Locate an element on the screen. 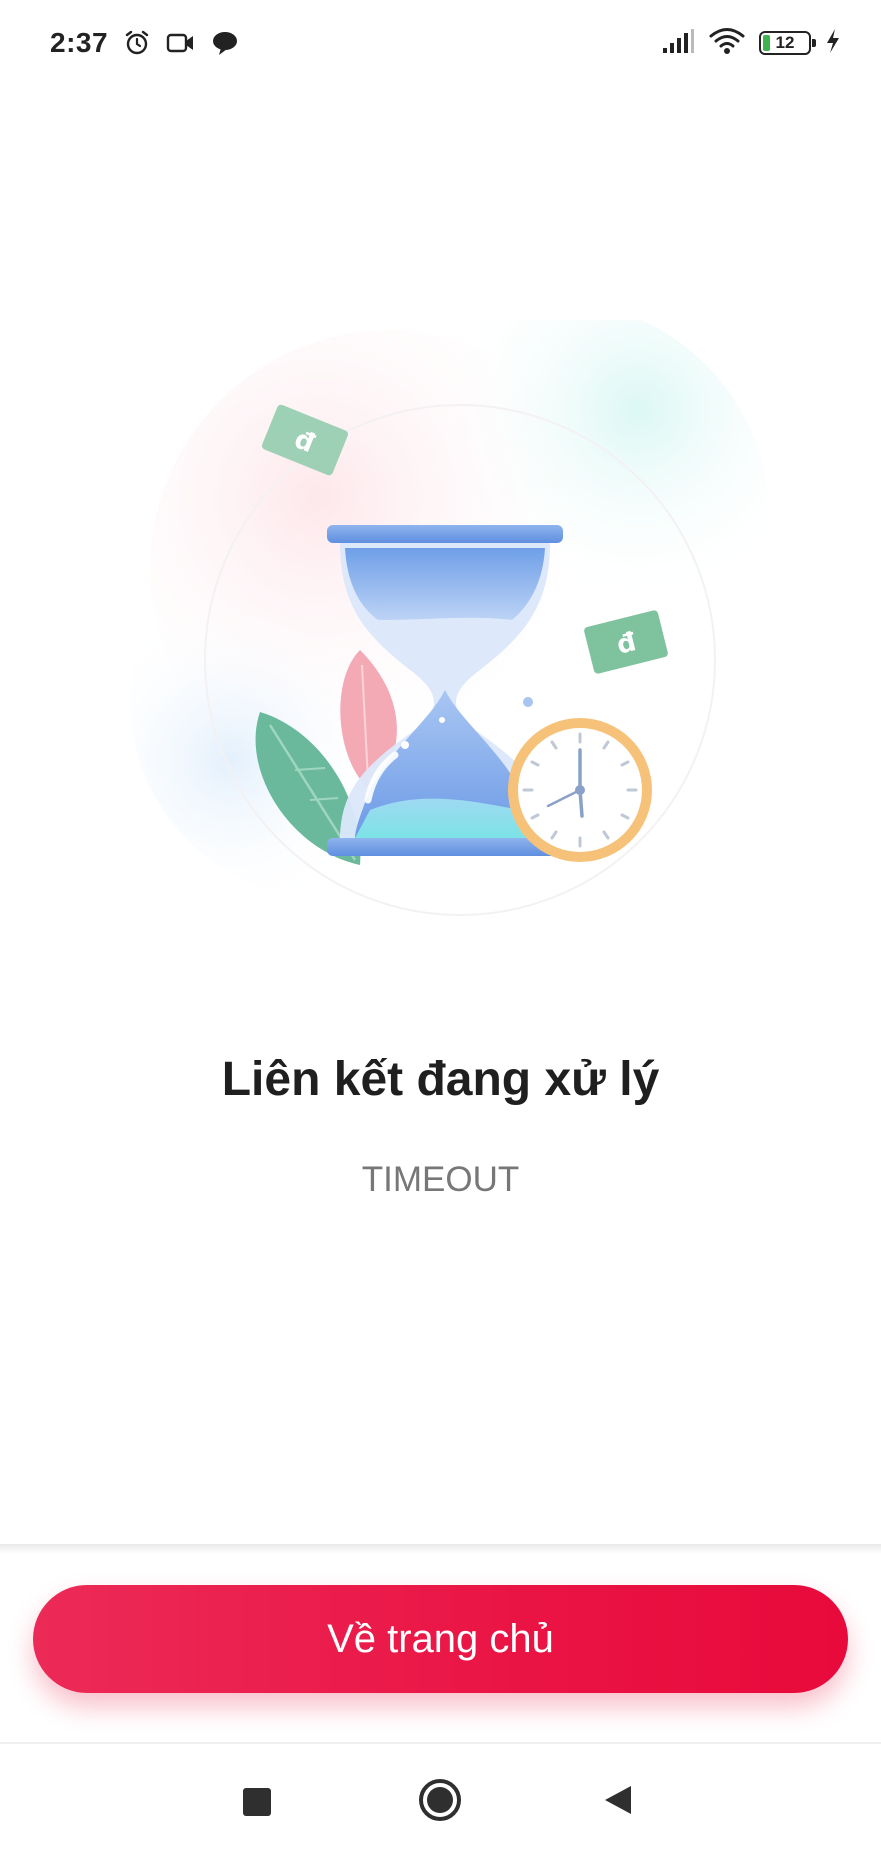  status-code: TIMEOUT is located at coordinates (440, 1179).